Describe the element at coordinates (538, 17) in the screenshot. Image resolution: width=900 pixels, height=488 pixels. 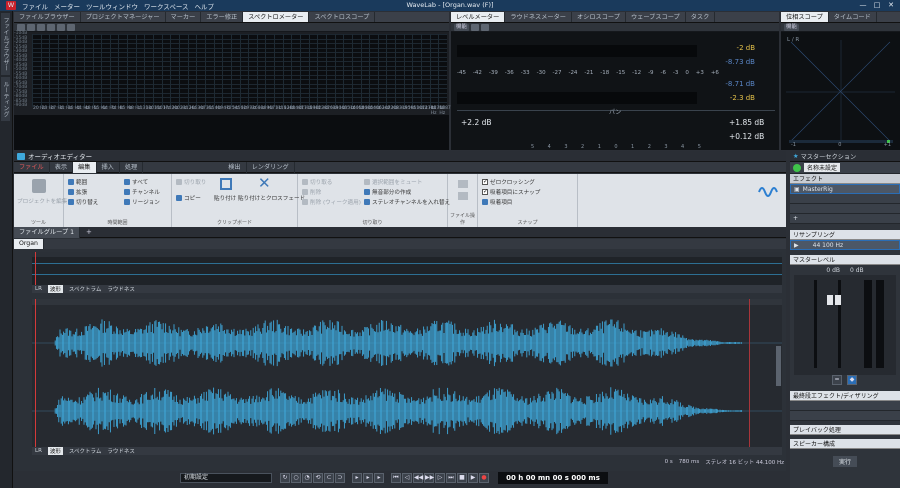
I see `tab-loudness-meter: ラウドネスメーター` at that location.